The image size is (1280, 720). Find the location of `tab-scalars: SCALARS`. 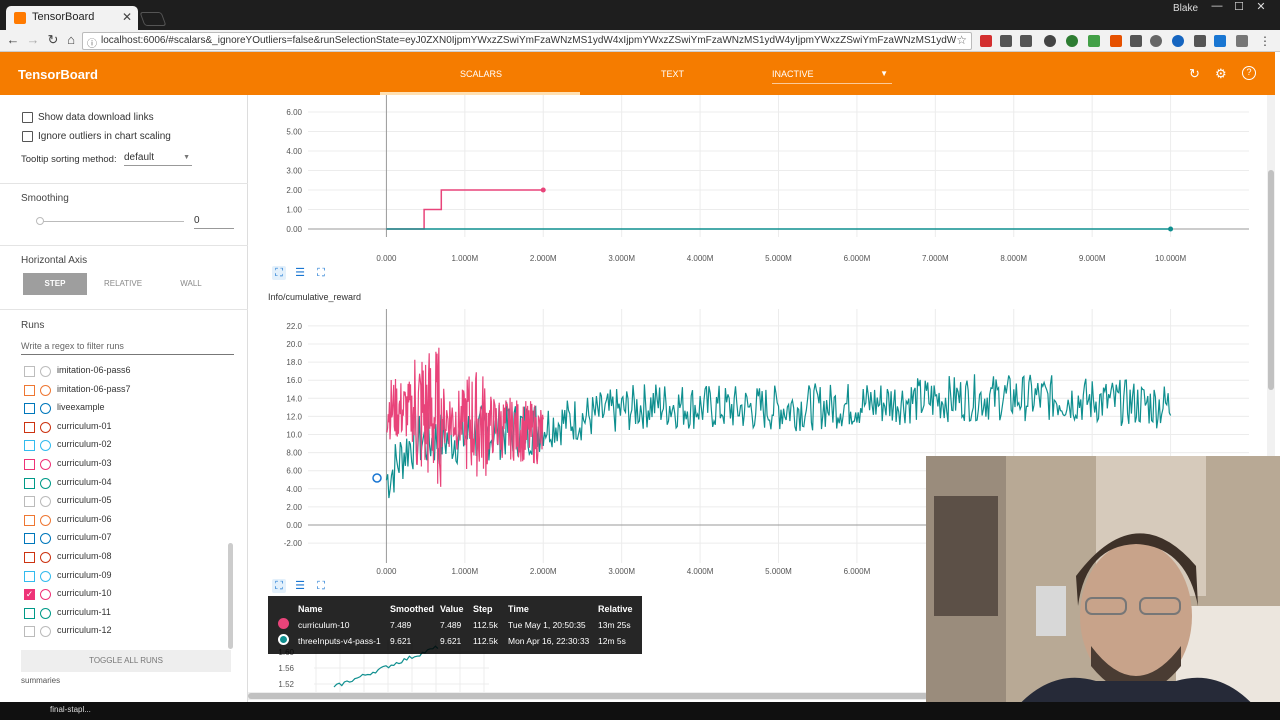

tab-scalars: SCALARS is located at coordinates (481, 74).